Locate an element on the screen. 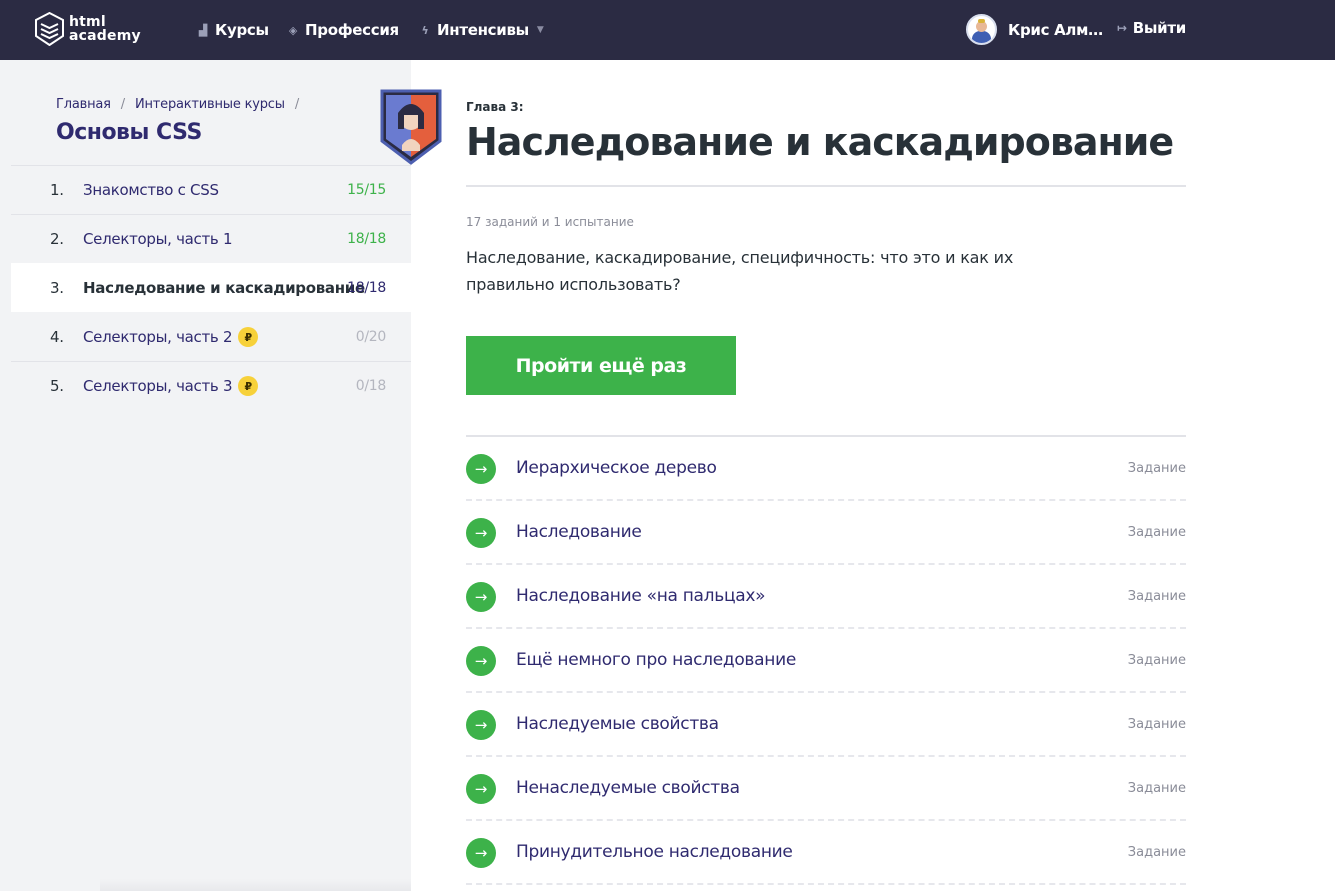 This screenshot has height=891, width=1335. chapter-item-active: 3. Наследование и каскадирование 18/18 is located at coordinates (211, 287).